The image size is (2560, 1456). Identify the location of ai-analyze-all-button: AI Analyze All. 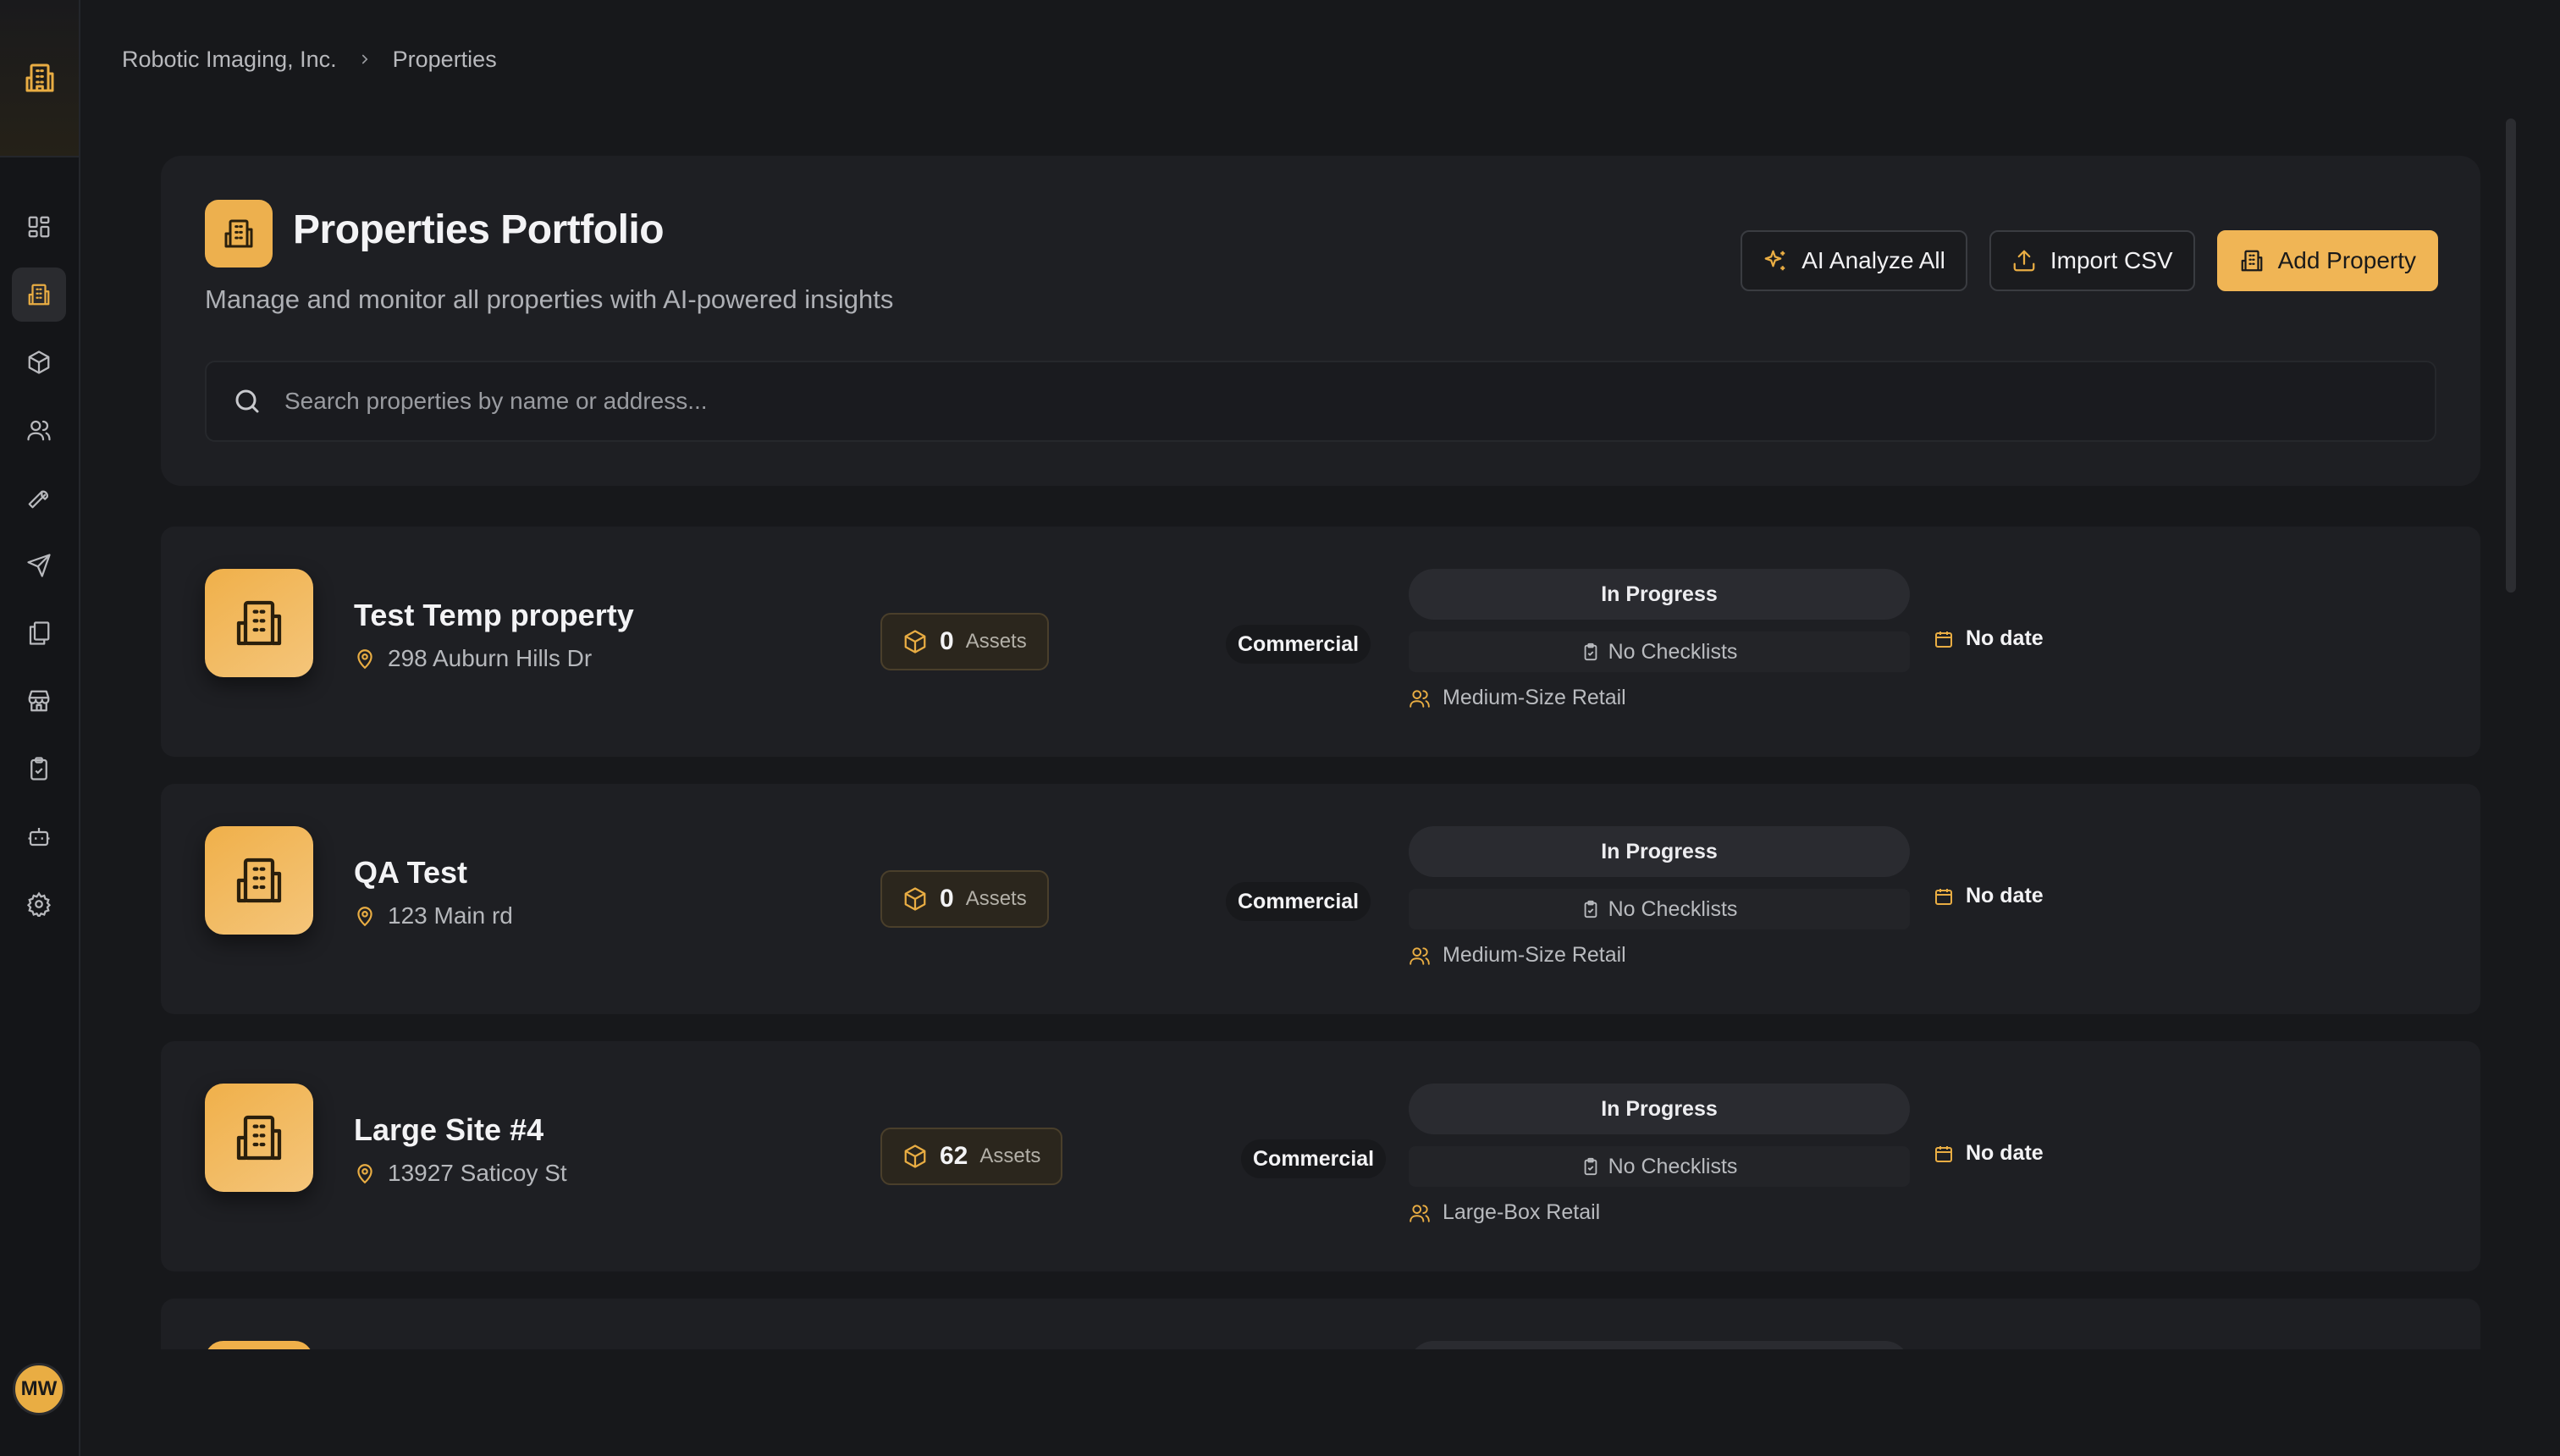
(1854, 260).